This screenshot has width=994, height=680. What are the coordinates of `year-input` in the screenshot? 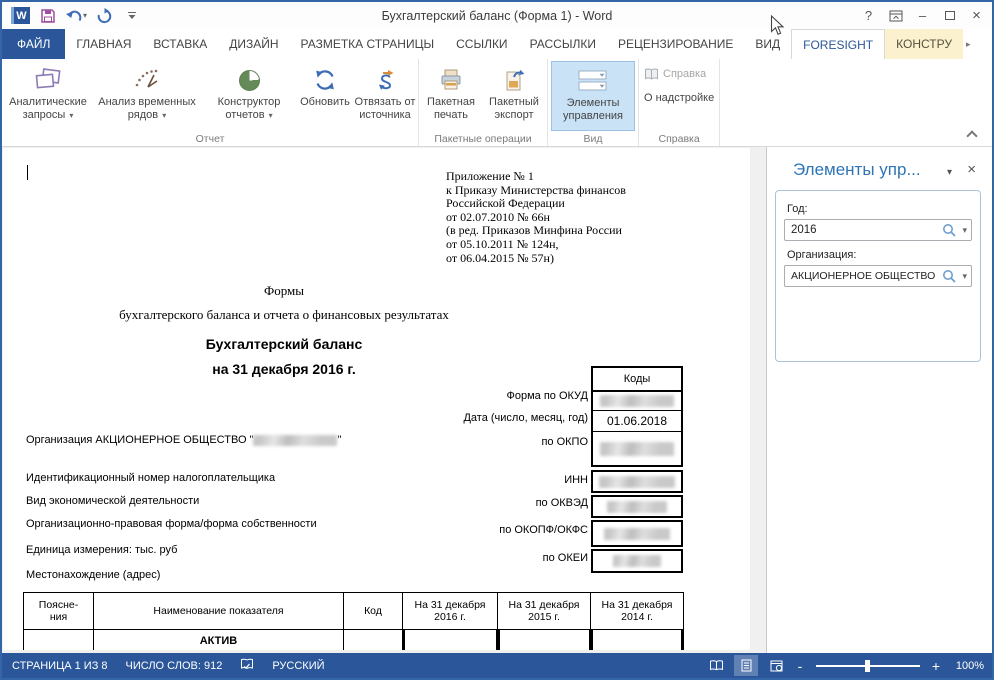 It's located at (867, 230).